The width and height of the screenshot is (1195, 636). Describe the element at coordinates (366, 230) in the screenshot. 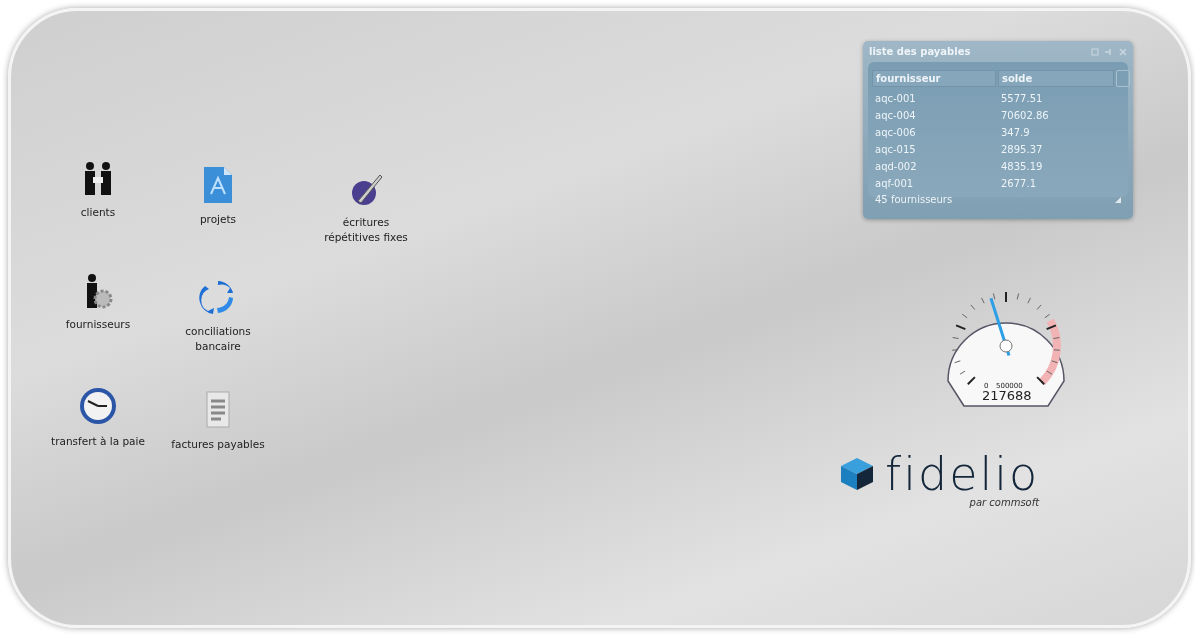

I see `shortcut-label: écritures répétitives fixes` at that location.